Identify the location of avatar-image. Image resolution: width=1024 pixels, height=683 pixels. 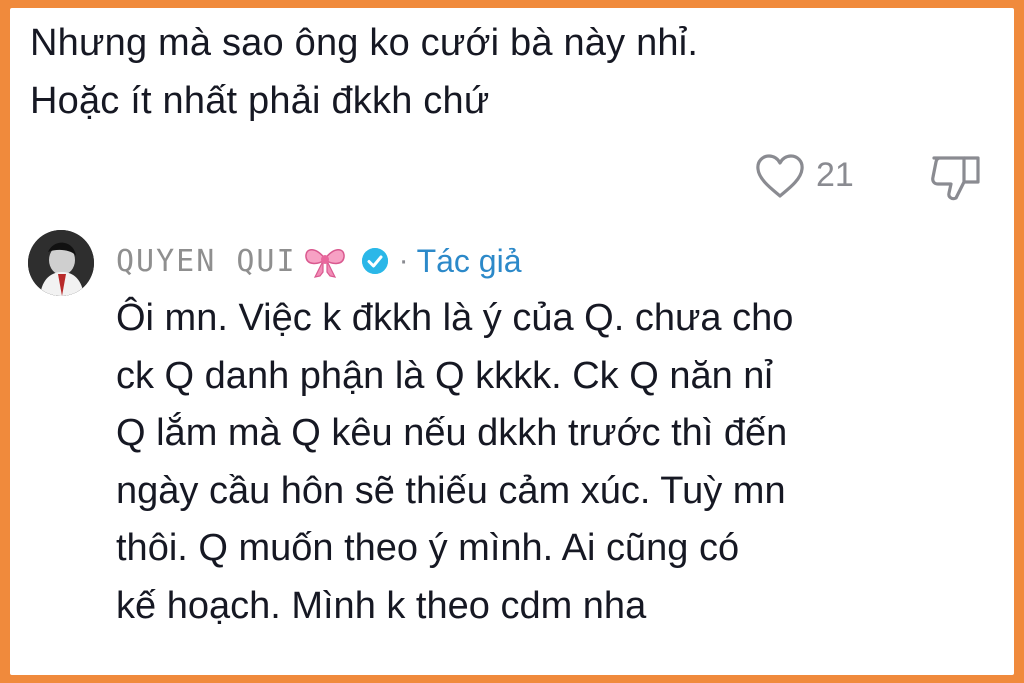
(61, 263).